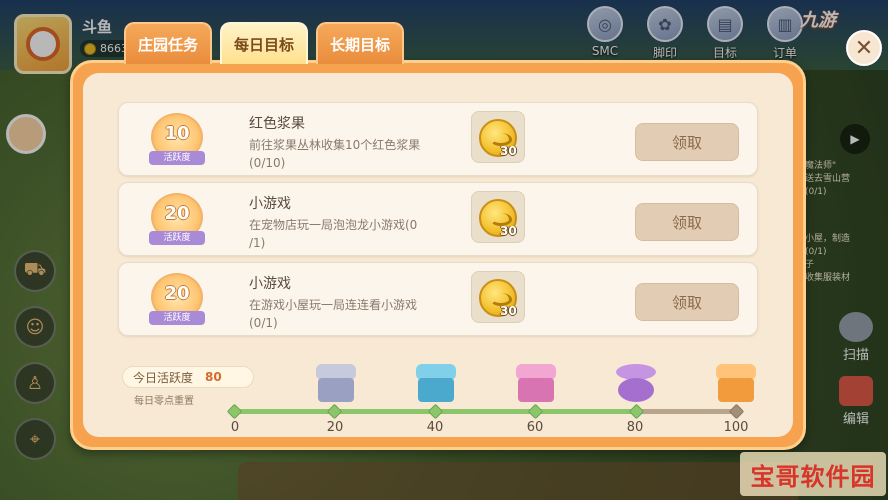 The width and height of the screenshot is (888, 500). I want to click on task-desc-text: 在宠物店玩一局泡泡龙小游戏(0, so click(333, 225).